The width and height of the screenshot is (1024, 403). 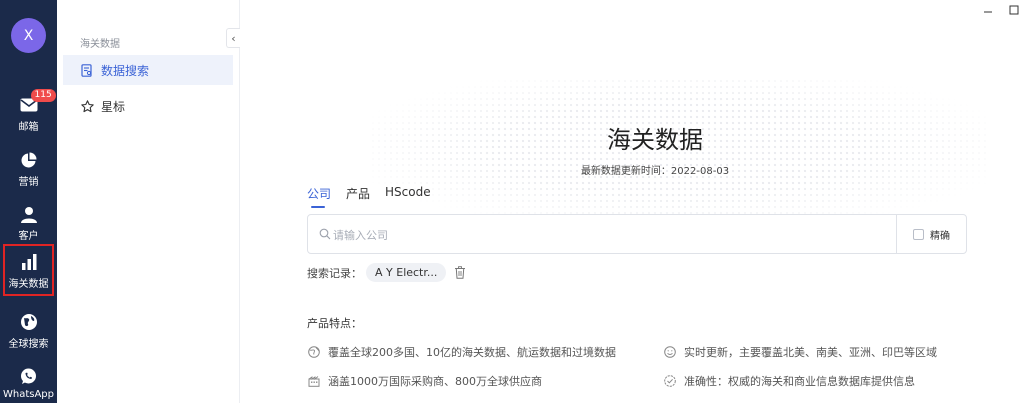 I want to click on exact-match-checkbox, so click(x=918, y=234).